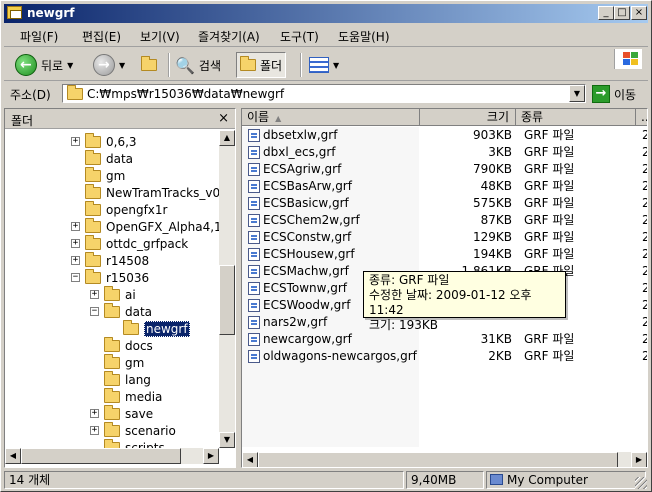 This screenshot has width=652, height=492. What do you see at coordinates (70, 65) in the screenshot?
I see `back-dropdown-icon: ▼` at bounding box center [70, 65].